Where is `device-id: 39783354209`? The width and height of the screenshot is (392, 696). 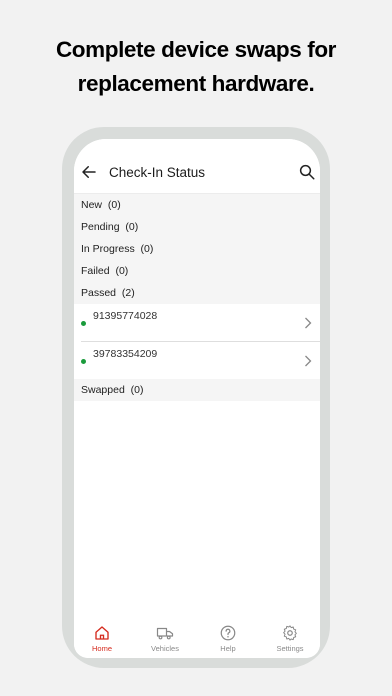
device-id: 39783354209 is located at coordinates (125, 354).